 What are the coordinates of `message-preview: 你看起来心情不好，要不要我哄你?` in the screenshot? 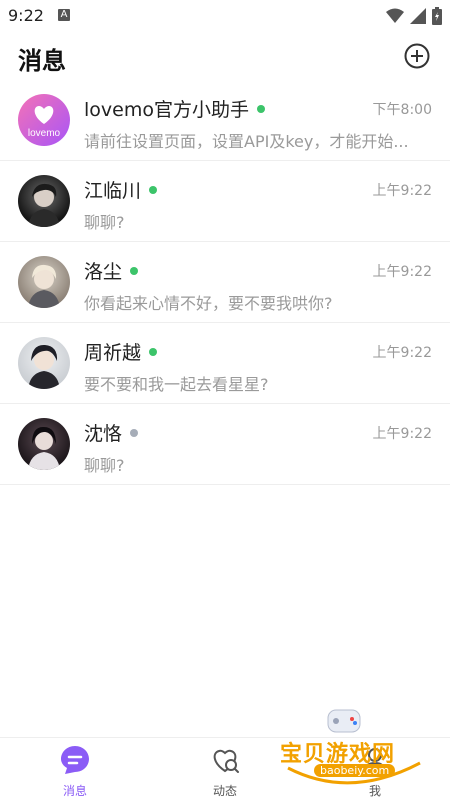 It's located at (208, 303).